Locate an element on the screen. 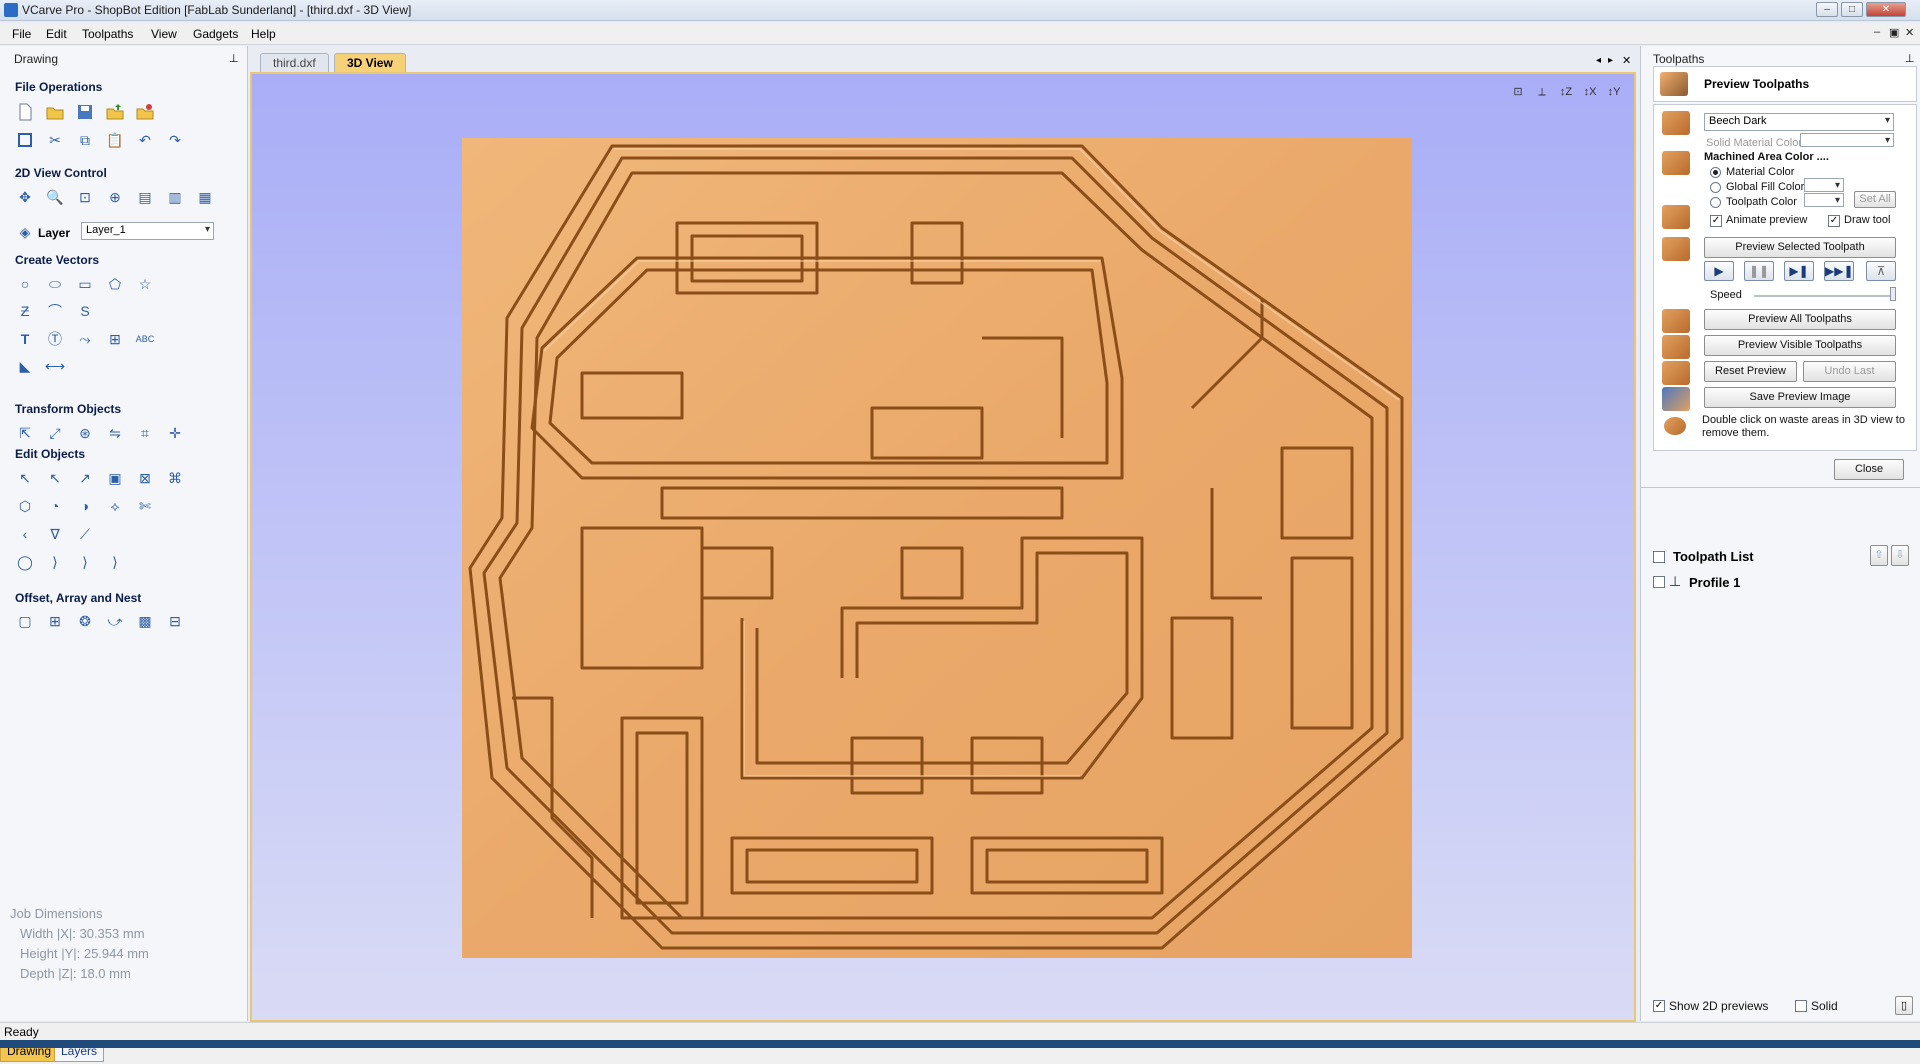 This screenshot has height=1064, width=1920. zoom-extents-icon: ⊡ is located at coordinates (85, 197).